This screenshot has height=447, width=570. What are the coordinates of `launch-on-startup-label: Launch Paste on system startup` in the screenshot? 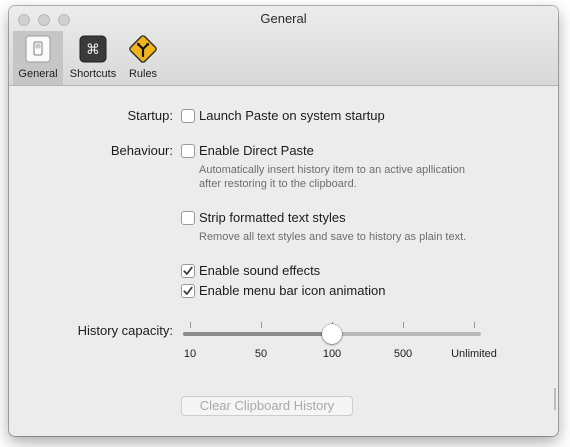 It's located at (292, 115).